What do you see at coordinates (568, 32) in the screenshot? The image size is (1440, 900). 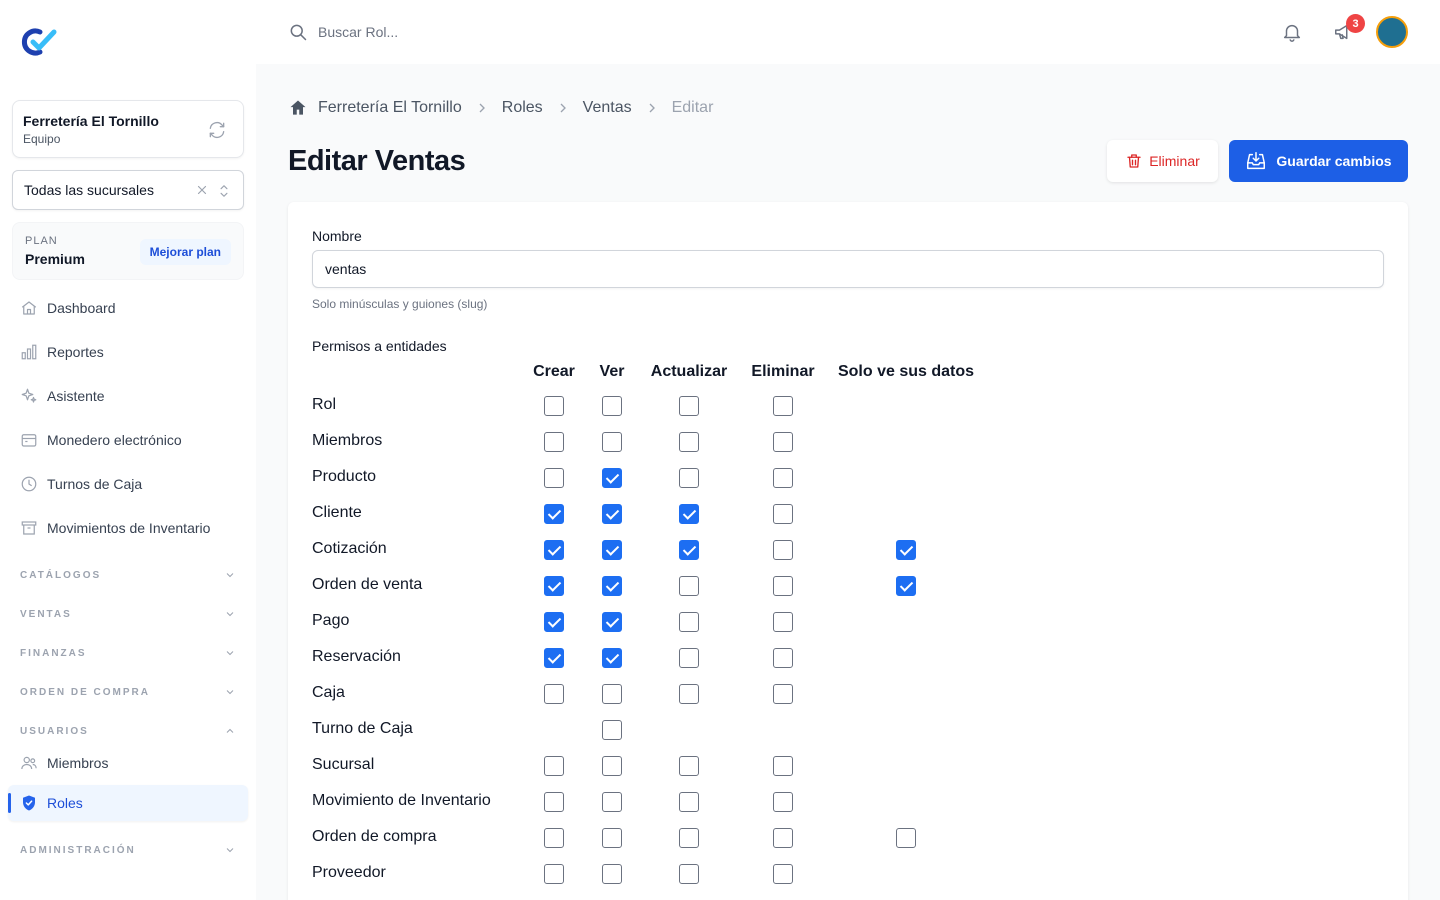 I see `search-input` at bounding box center [568, 32].